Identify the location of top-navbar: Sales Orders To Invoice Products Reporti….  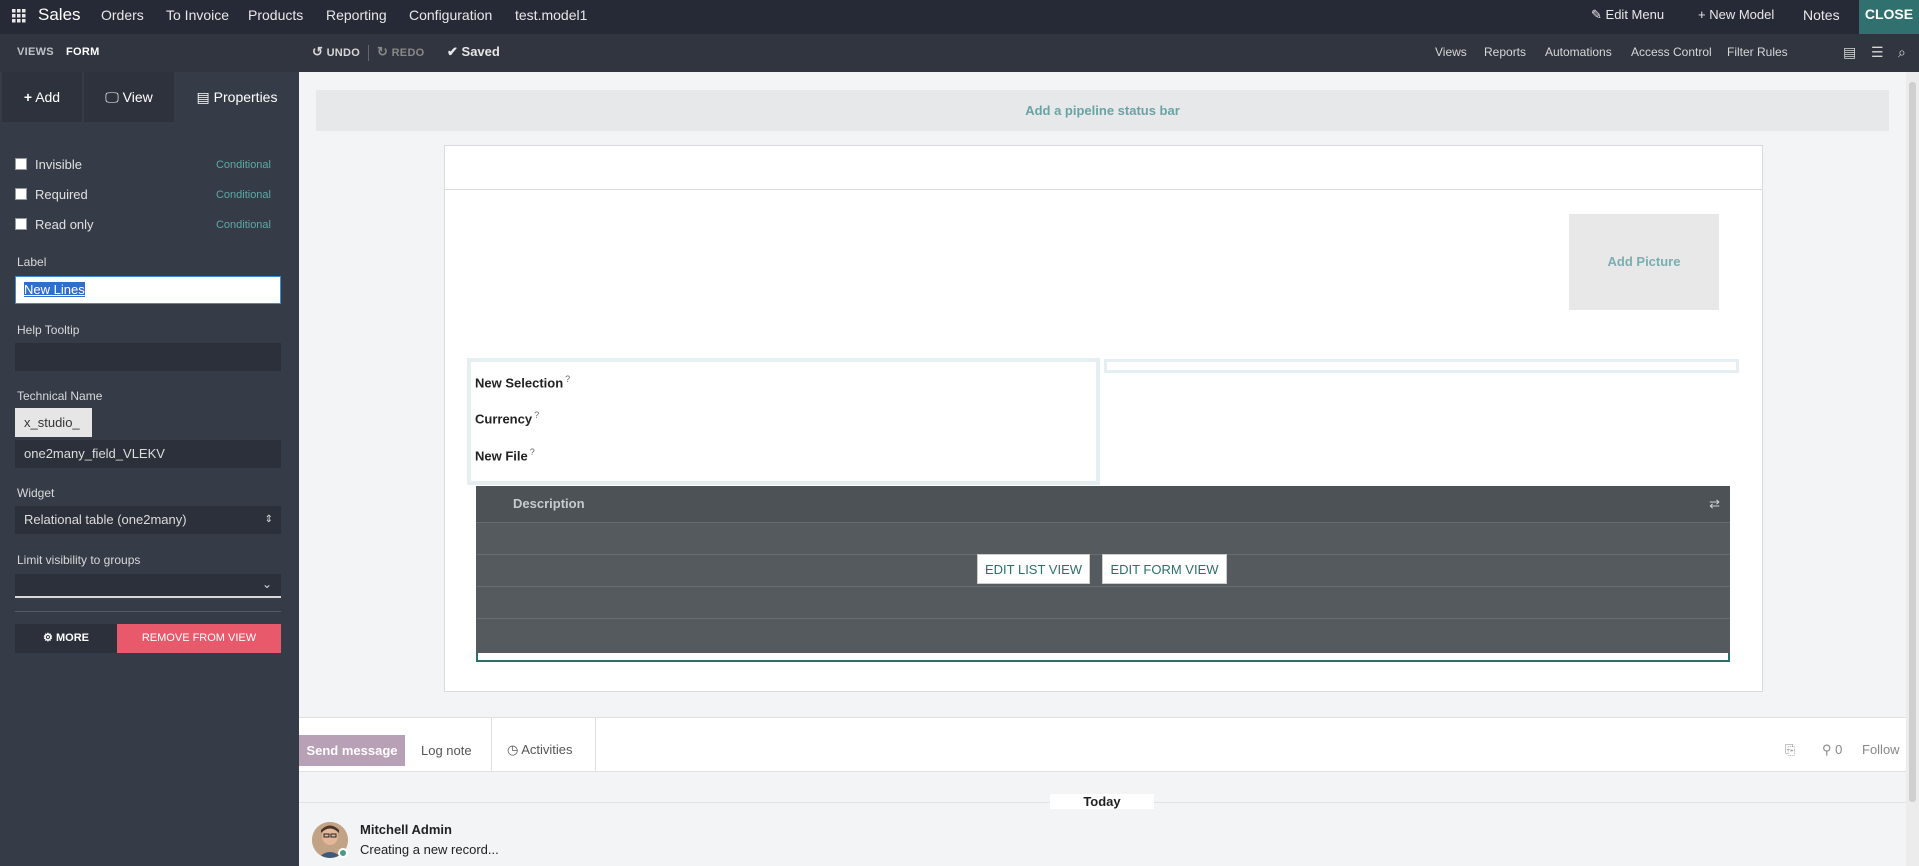
(959, 17).